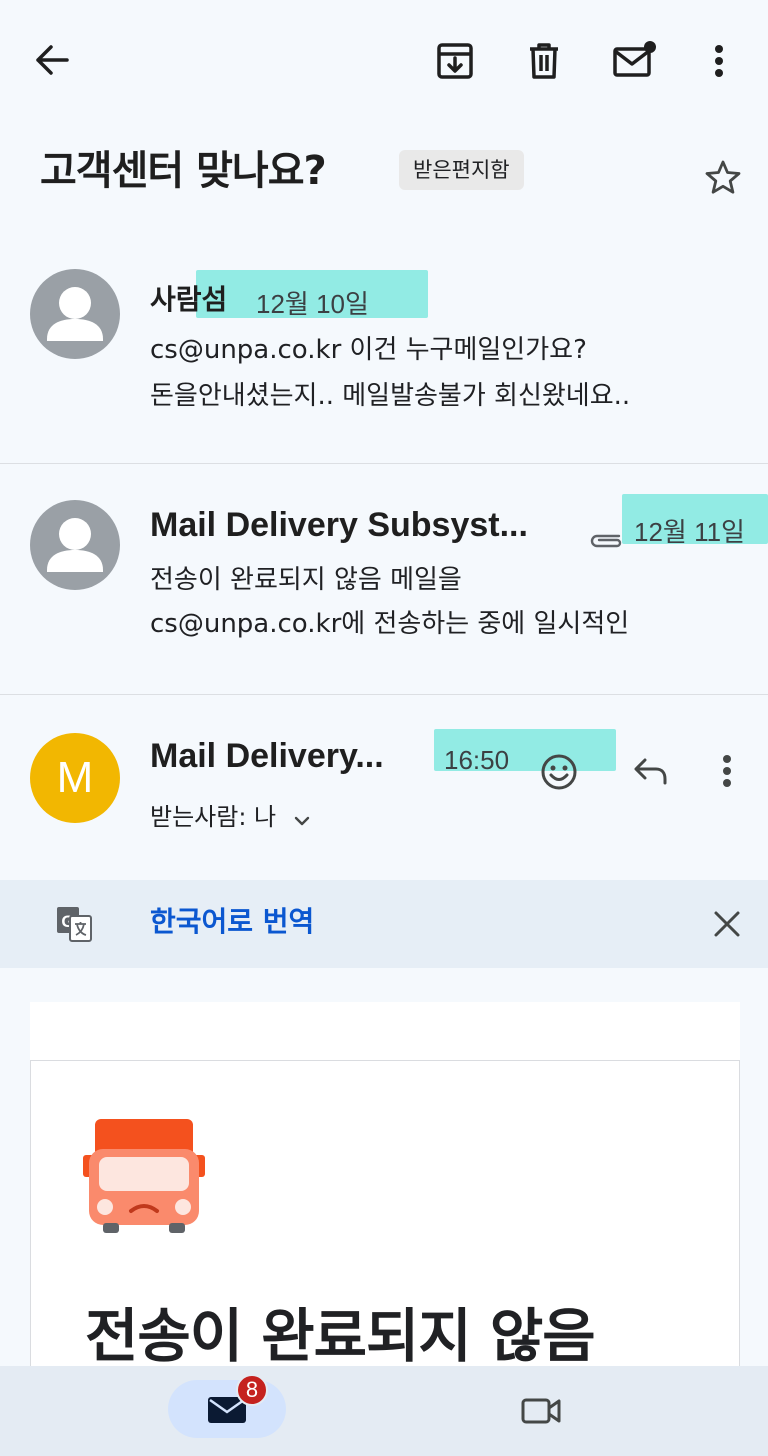 The width and height of the screenshot is (768, 1456). Describe the element at coordinates (183, 171) in the screenshot. I see `subject-title: 고객센터 맞나요?` at that location.